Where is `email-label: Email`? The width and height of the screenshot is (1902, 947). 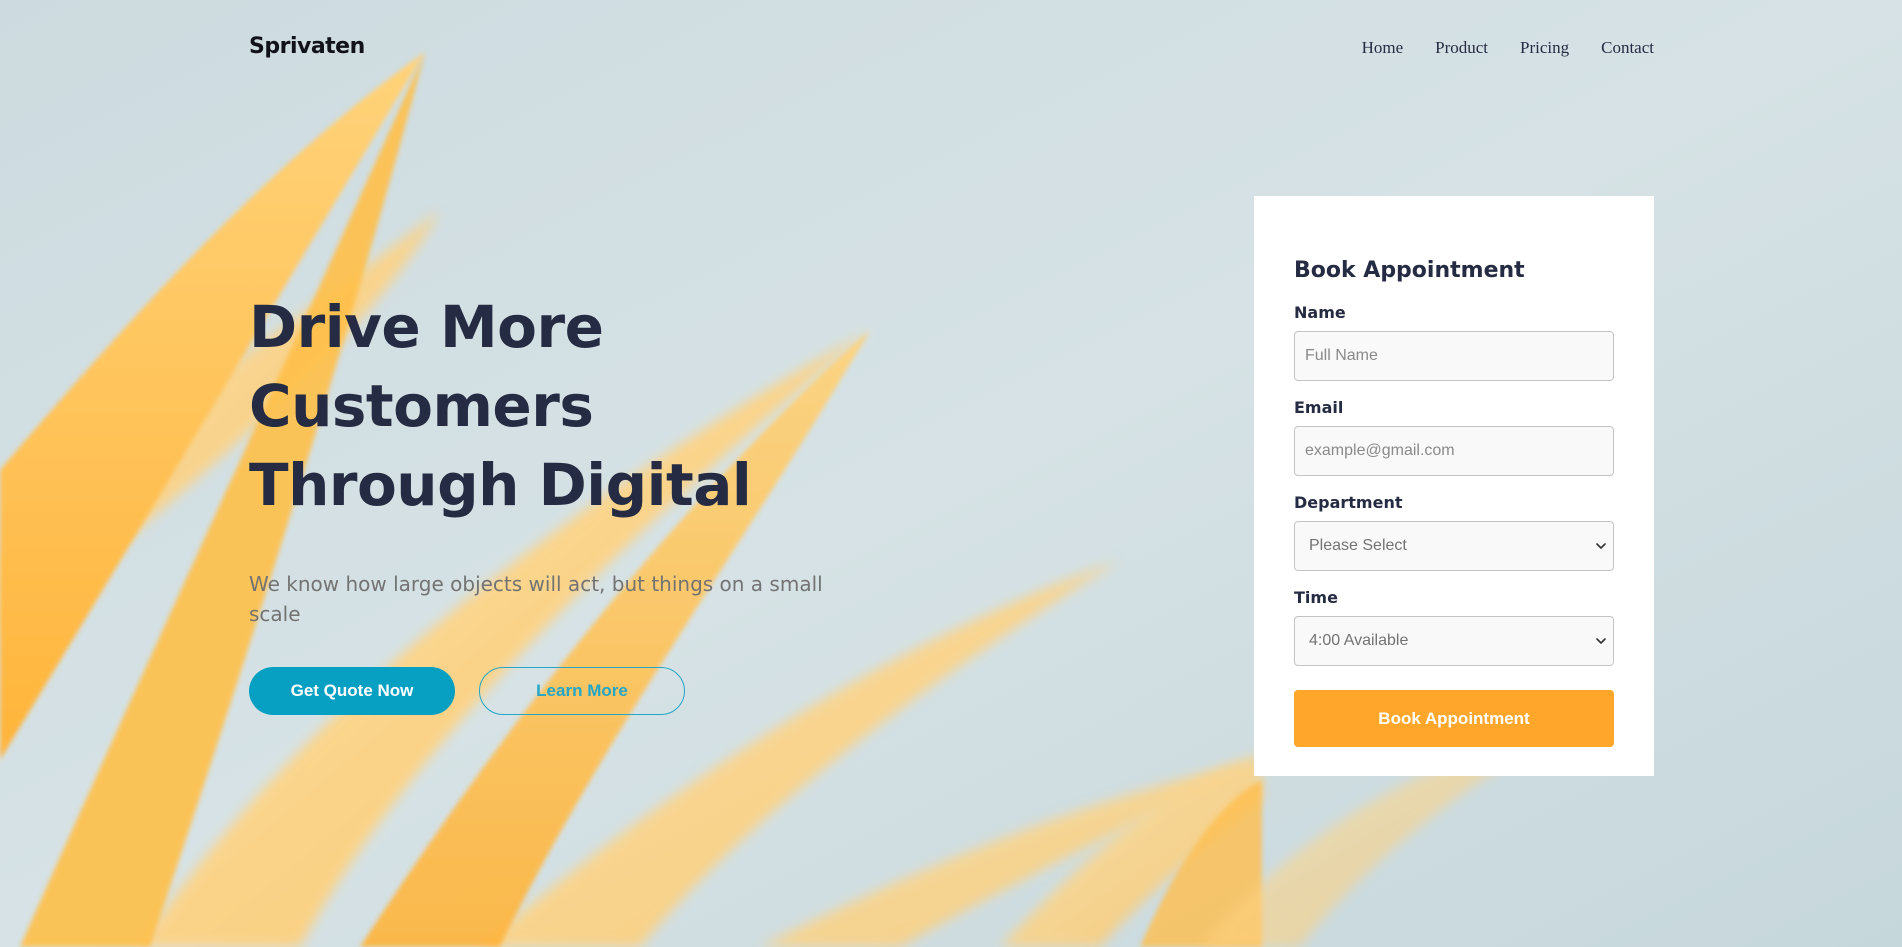 email-label: Email is located at coordinates (1319, 407).